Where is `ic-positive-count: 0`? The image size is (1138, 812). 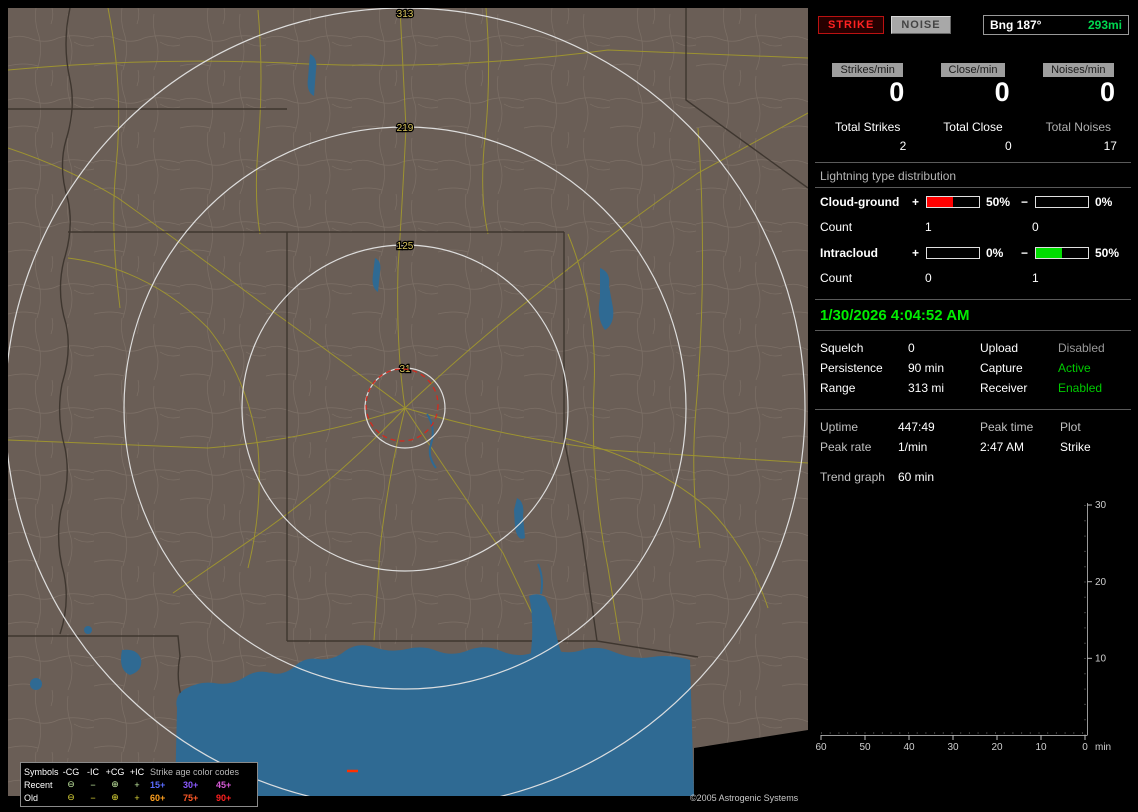
ic-positive-count: 0 is located at coordinates (928, 278).